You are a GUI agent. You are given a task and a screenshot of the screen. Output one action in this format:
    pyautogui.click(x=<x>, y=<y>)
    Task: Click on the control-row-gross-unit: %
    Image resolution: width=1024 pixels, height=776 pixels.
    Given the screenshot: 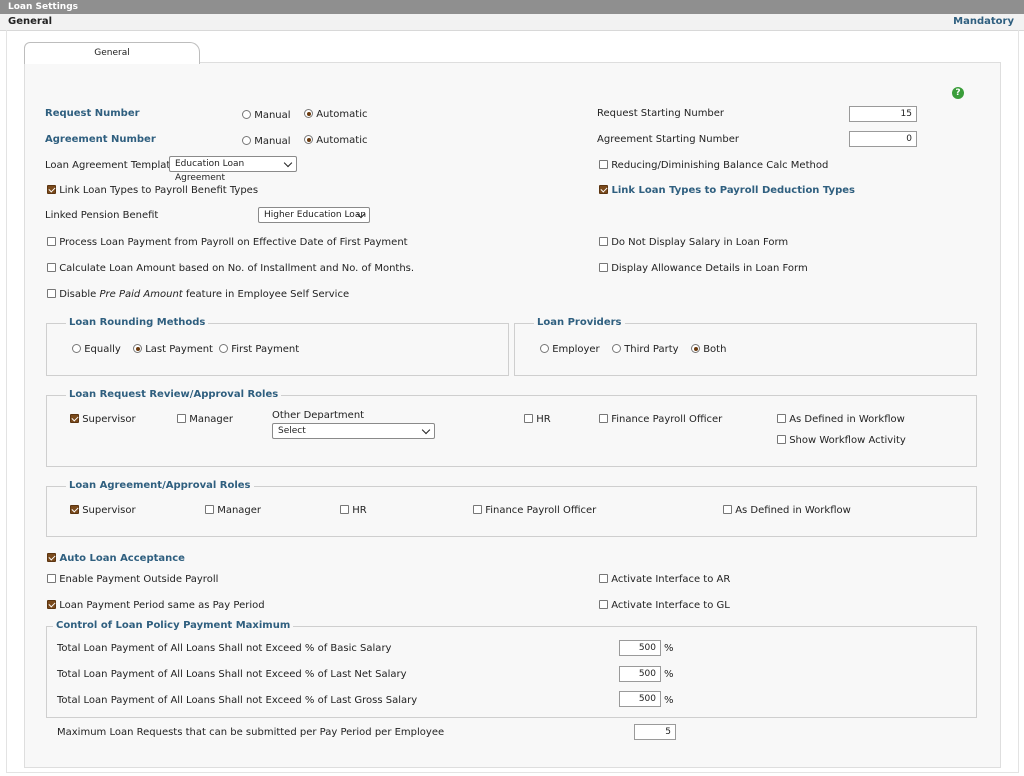 What is the action you would take?
    pyautogui.click(x=669, y=700)
    